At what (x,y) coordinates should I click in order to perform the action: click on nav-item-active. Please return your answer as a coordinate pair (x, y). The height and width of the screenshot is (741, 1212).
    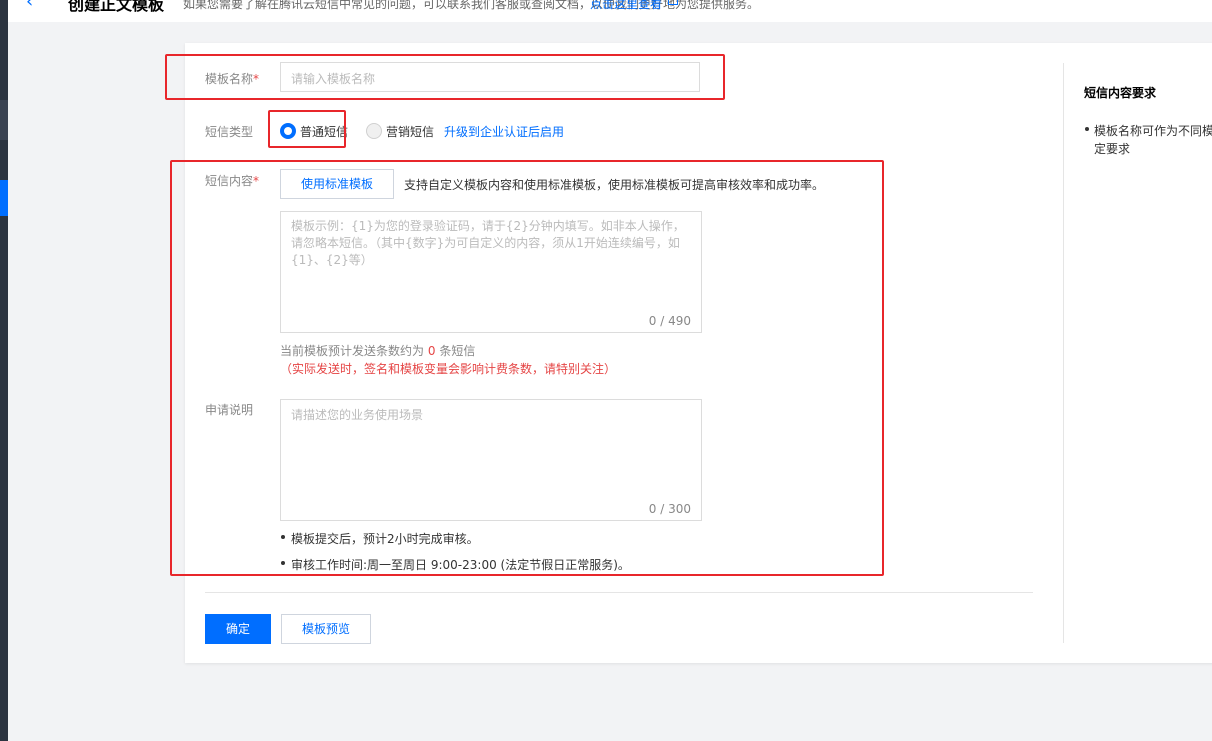
    Looking at the image, I should click on (4, 198).